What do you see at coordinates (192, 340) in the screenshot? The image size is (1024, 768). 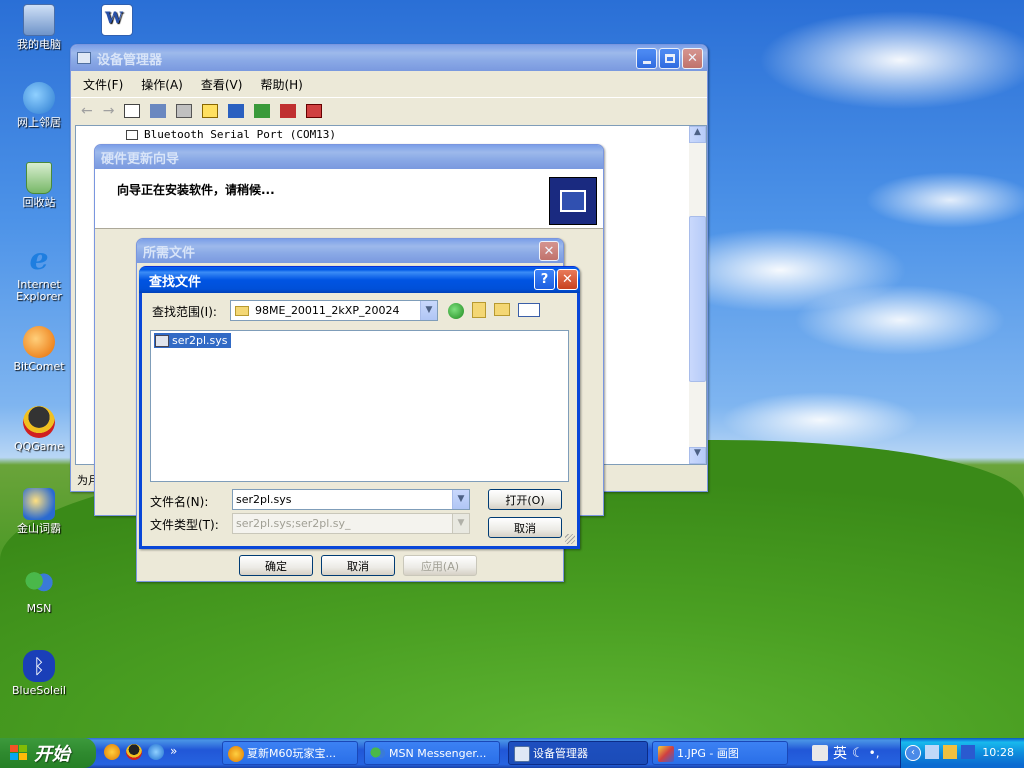 I see `file-item-ser2pl-sys: ser2pl.sys` at bounding box center [192, 340].